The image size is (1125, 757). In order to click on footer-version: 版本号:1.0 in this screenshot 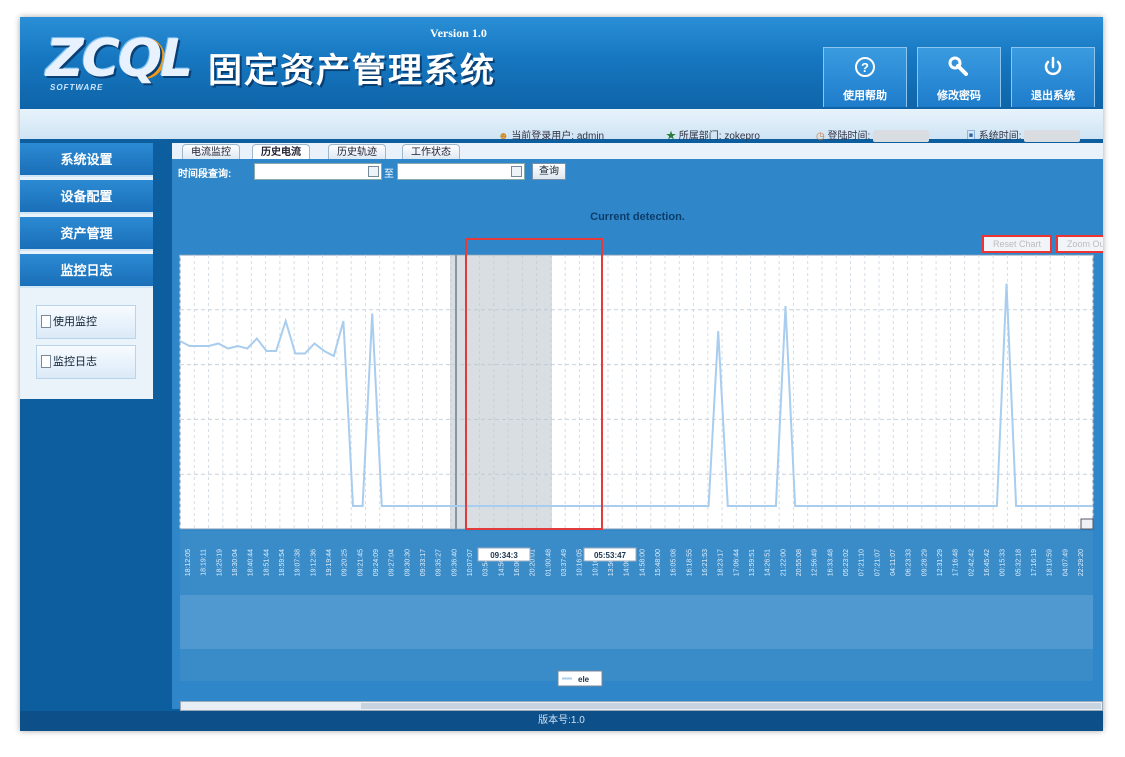, I will do `click(561, 721)`.